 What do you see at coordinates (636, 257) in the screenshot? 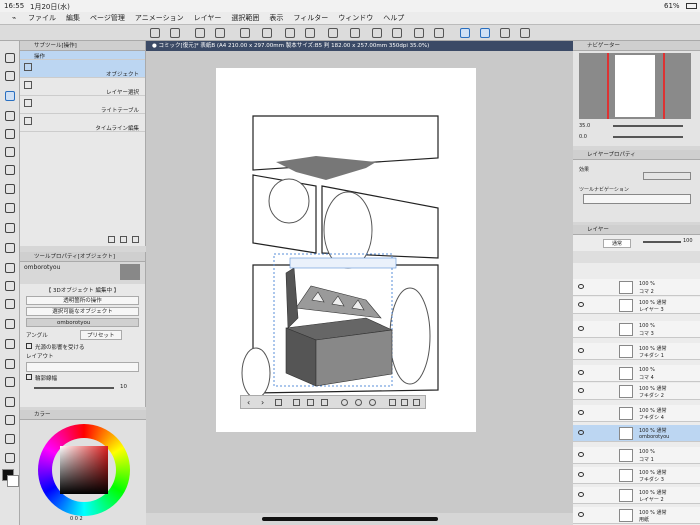
I see `layer-toolbar` at bounding box center [636, 257].